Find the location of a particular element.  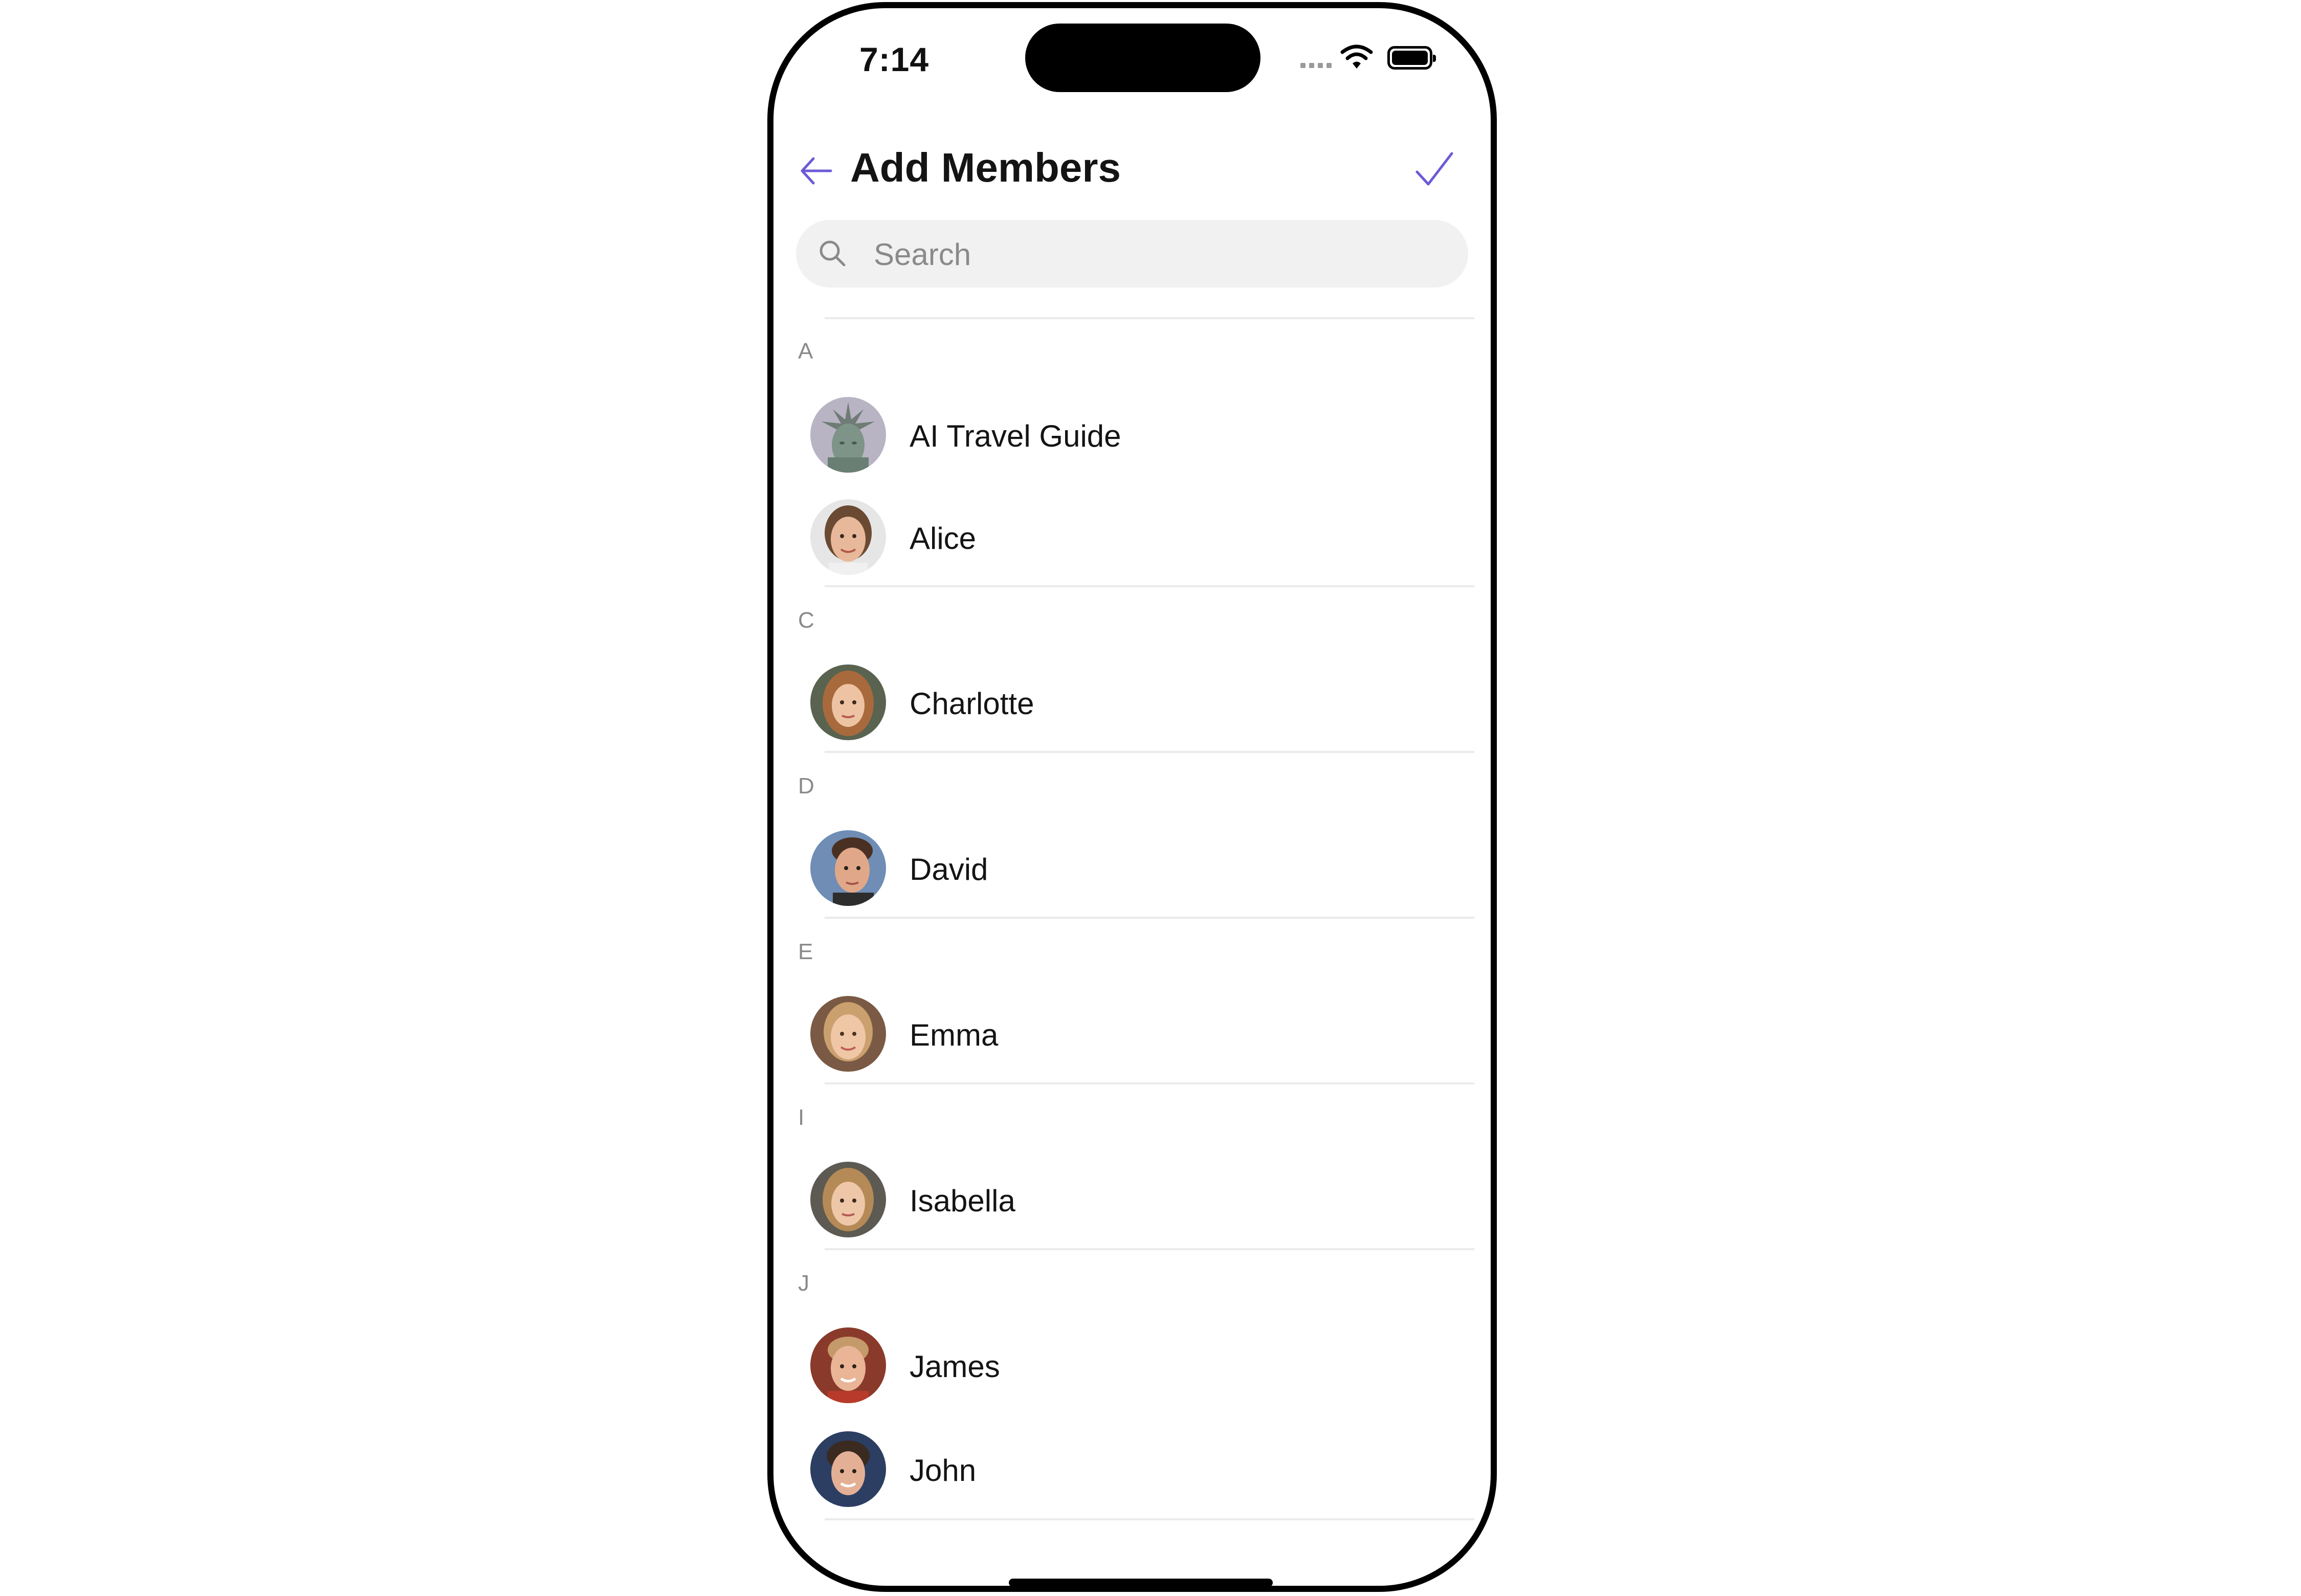

member-row-alice: Alice is located at coordinates (1131, 535).